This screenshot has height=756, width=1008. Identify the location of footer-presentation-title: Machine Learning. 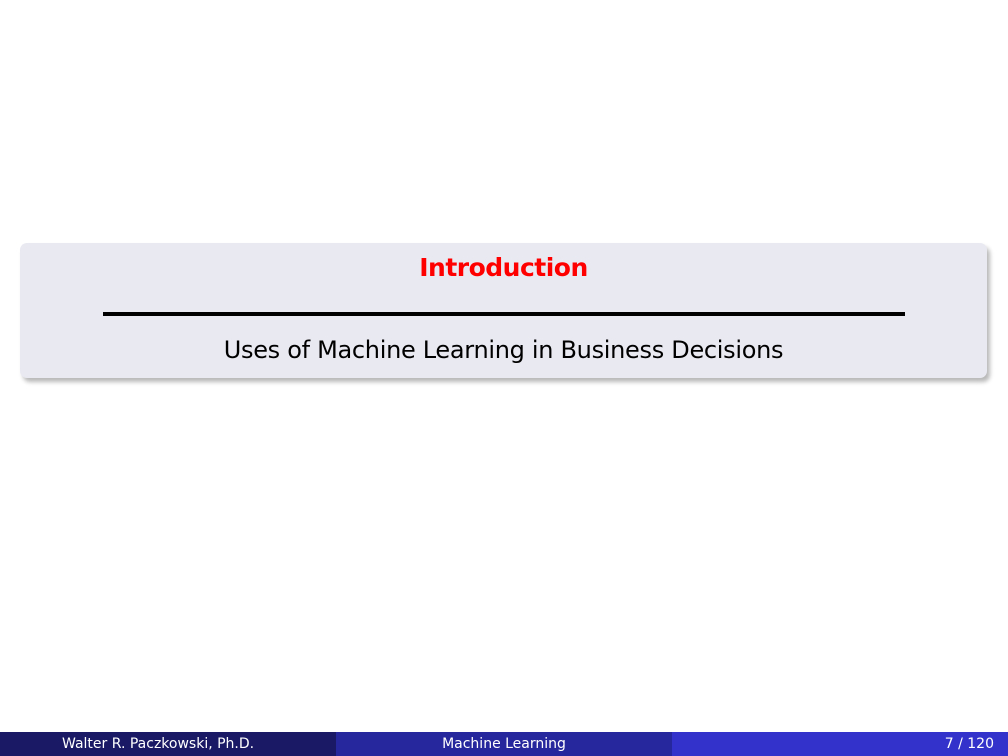
(504, 744).